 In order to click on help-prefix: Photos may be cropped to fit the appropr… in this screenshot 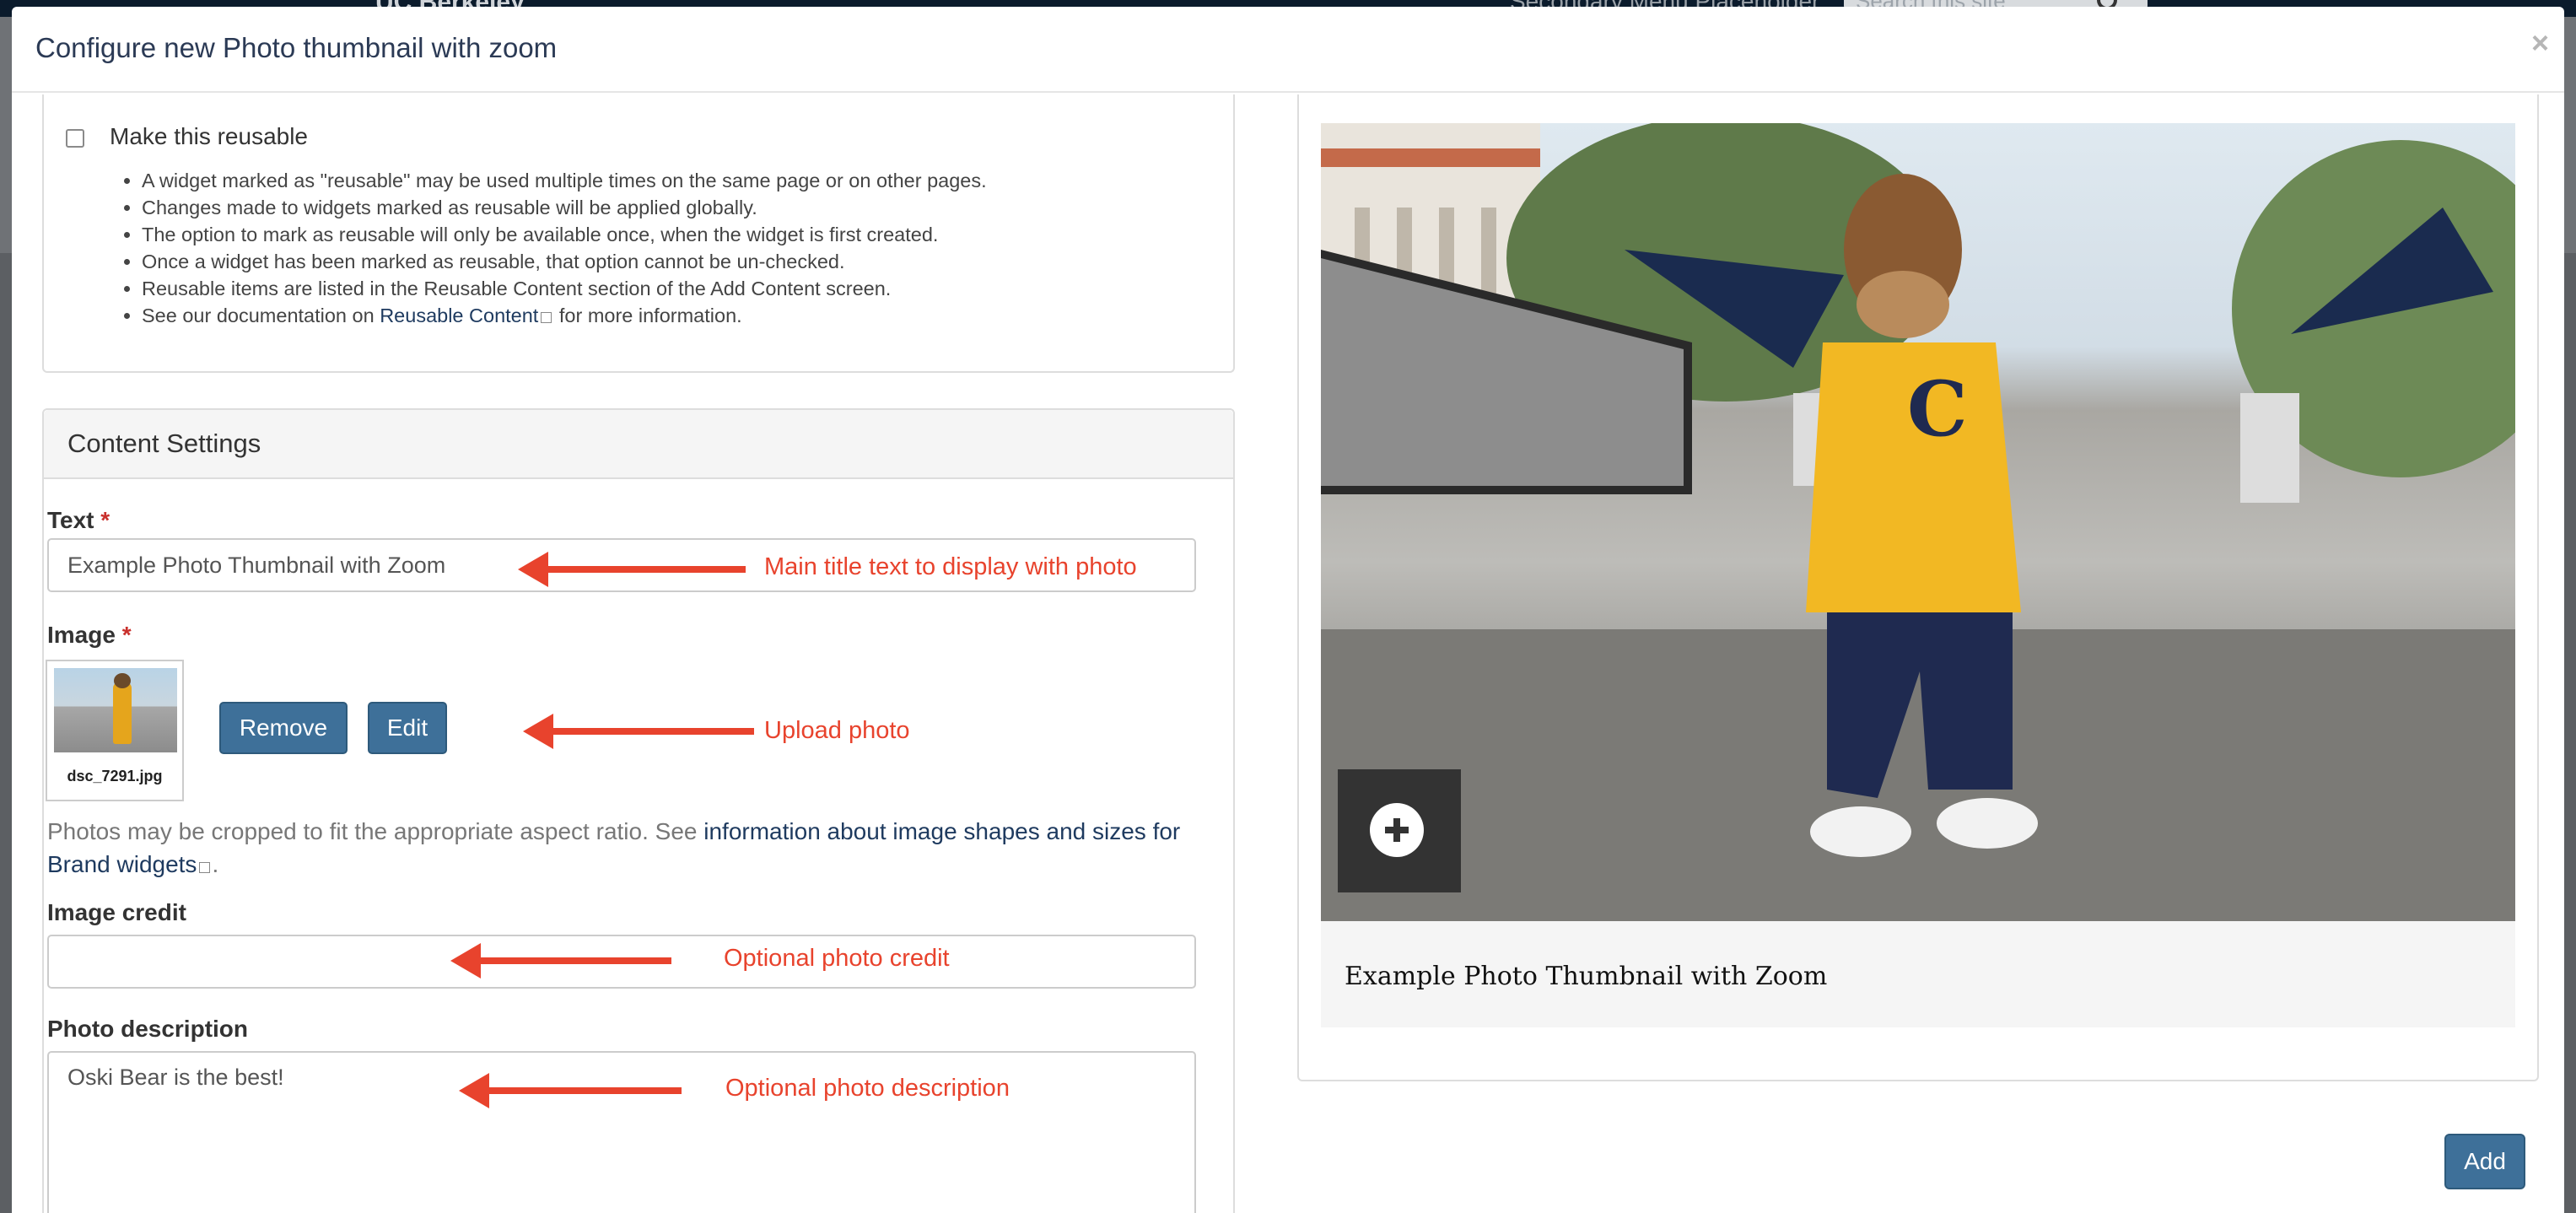, I will do `click(375, 831)`.